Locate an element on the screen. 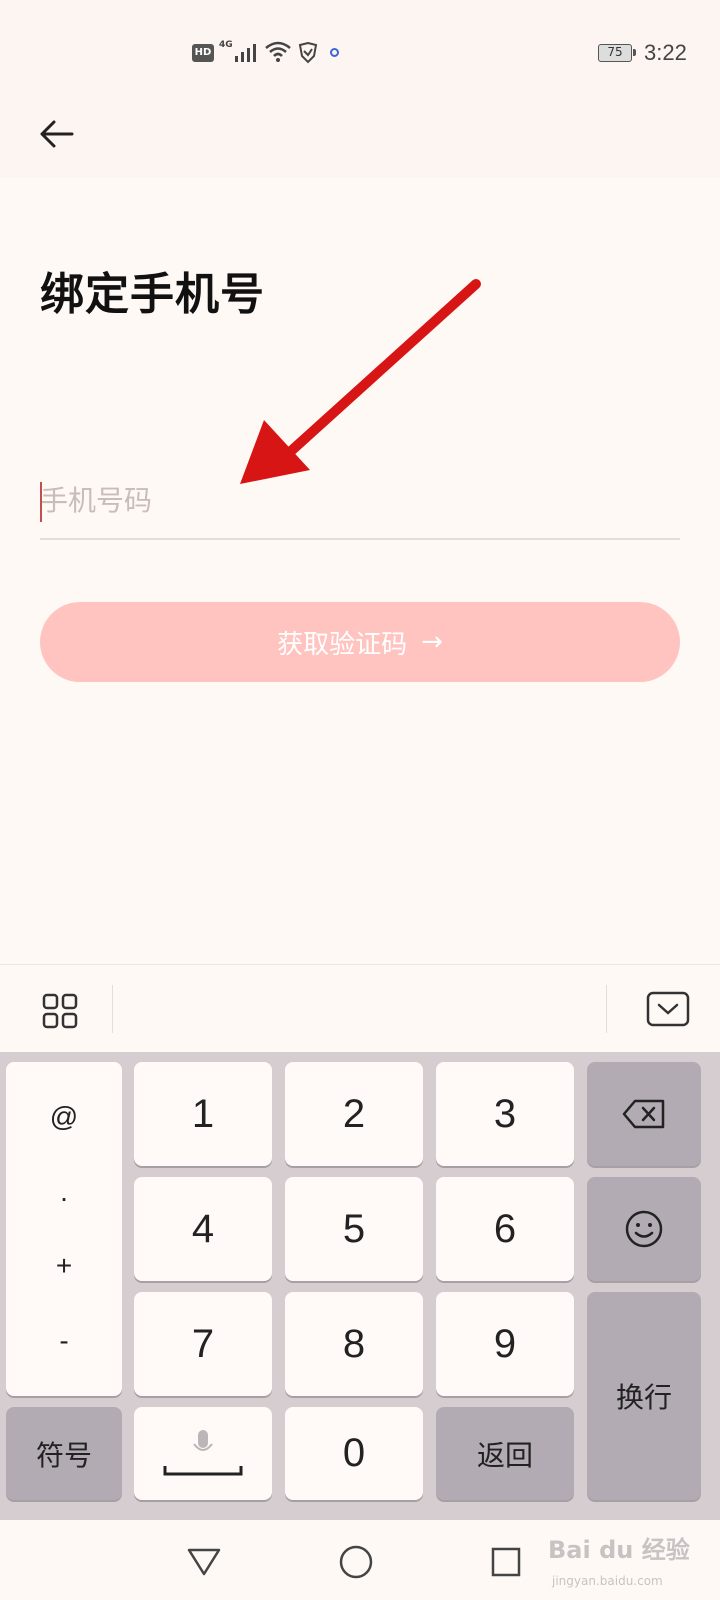  circle-home-icon is located at coordinates (356, 1562).